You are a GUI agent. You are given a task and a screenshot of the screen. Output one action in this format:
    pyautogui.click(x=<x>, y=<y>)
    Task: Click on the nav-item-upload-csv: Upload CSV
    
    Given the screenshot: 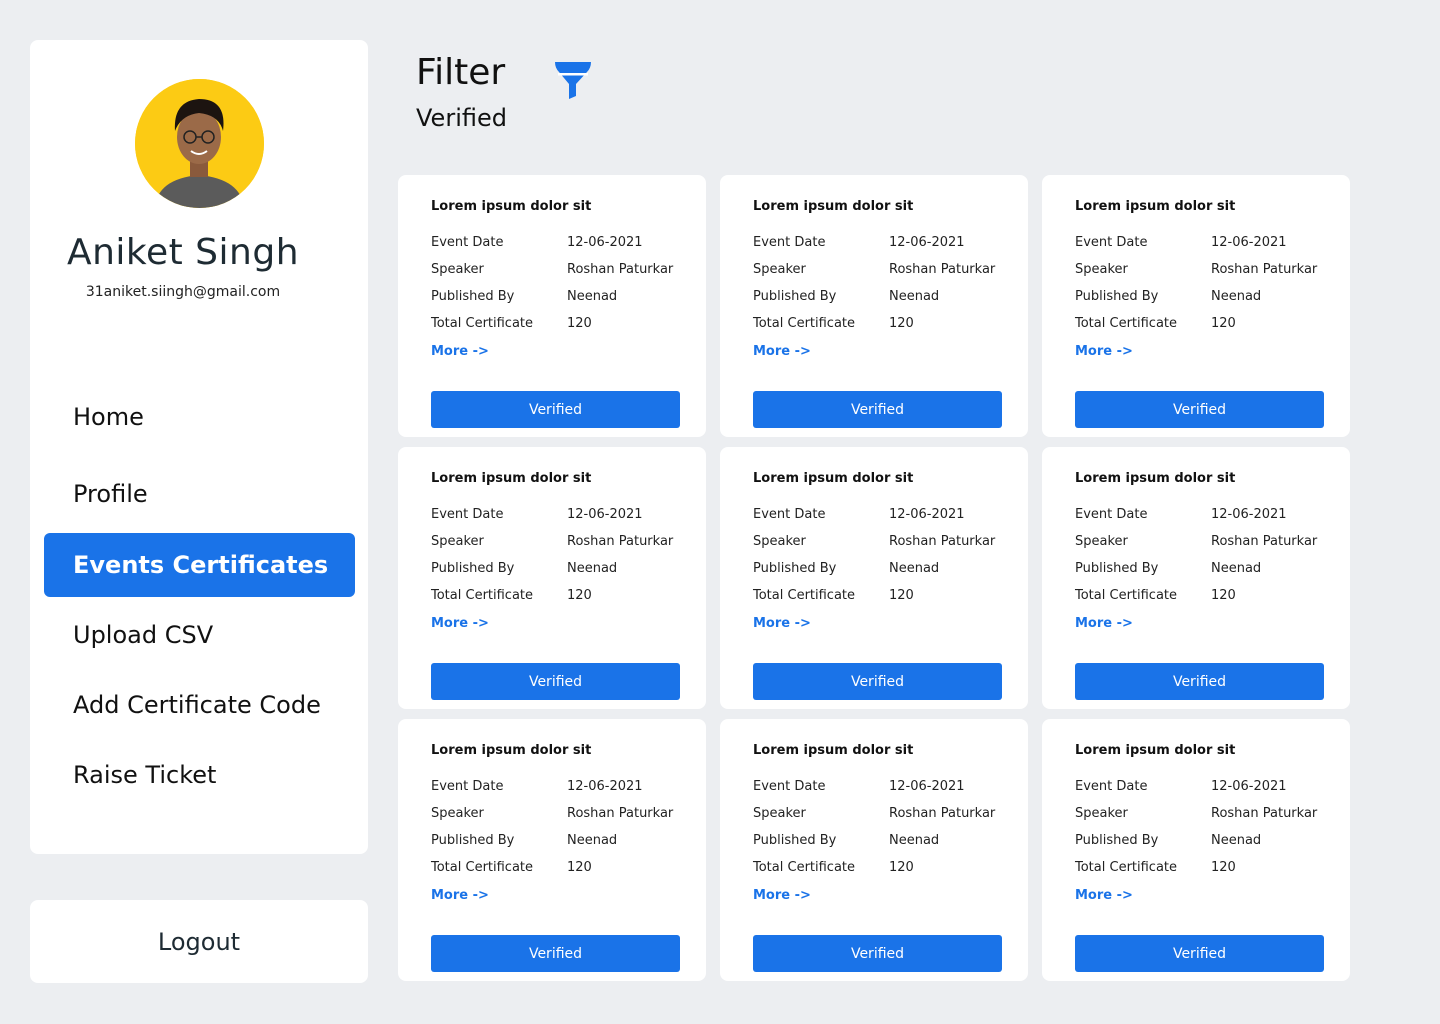 What is the action you would take?
    pyautogui.click(x=199, y=635)
    